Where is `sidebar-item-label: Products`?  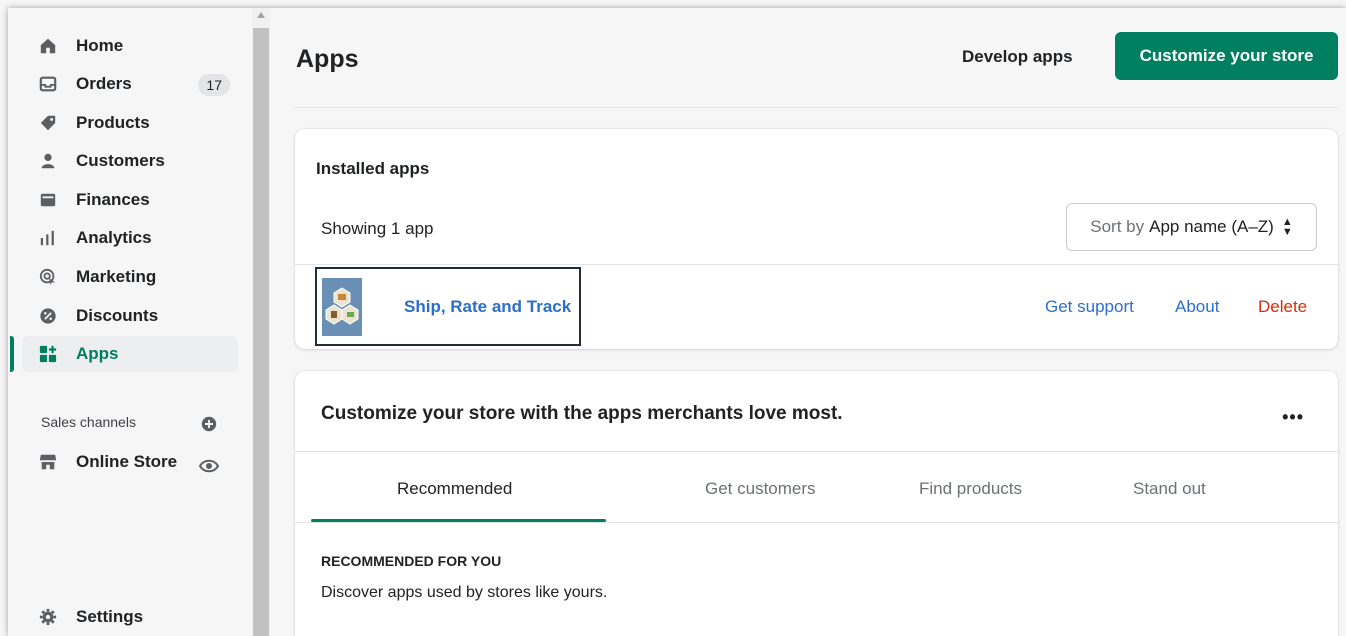
sidebar-item-label: Products is located at coordinates (113, 122).